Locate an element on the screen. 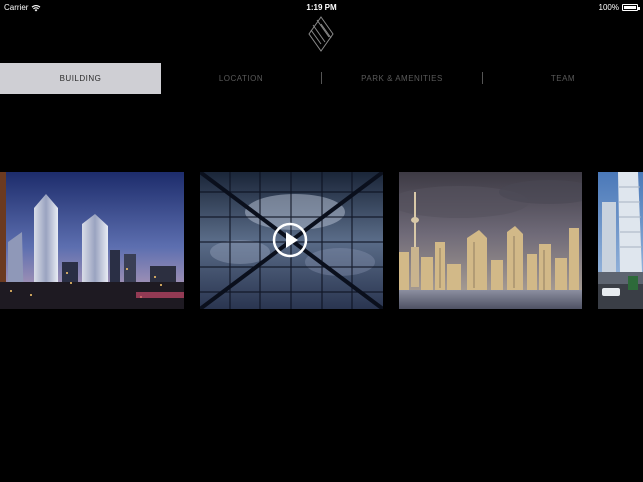  battery-icon is located at coordinates (631, 7).